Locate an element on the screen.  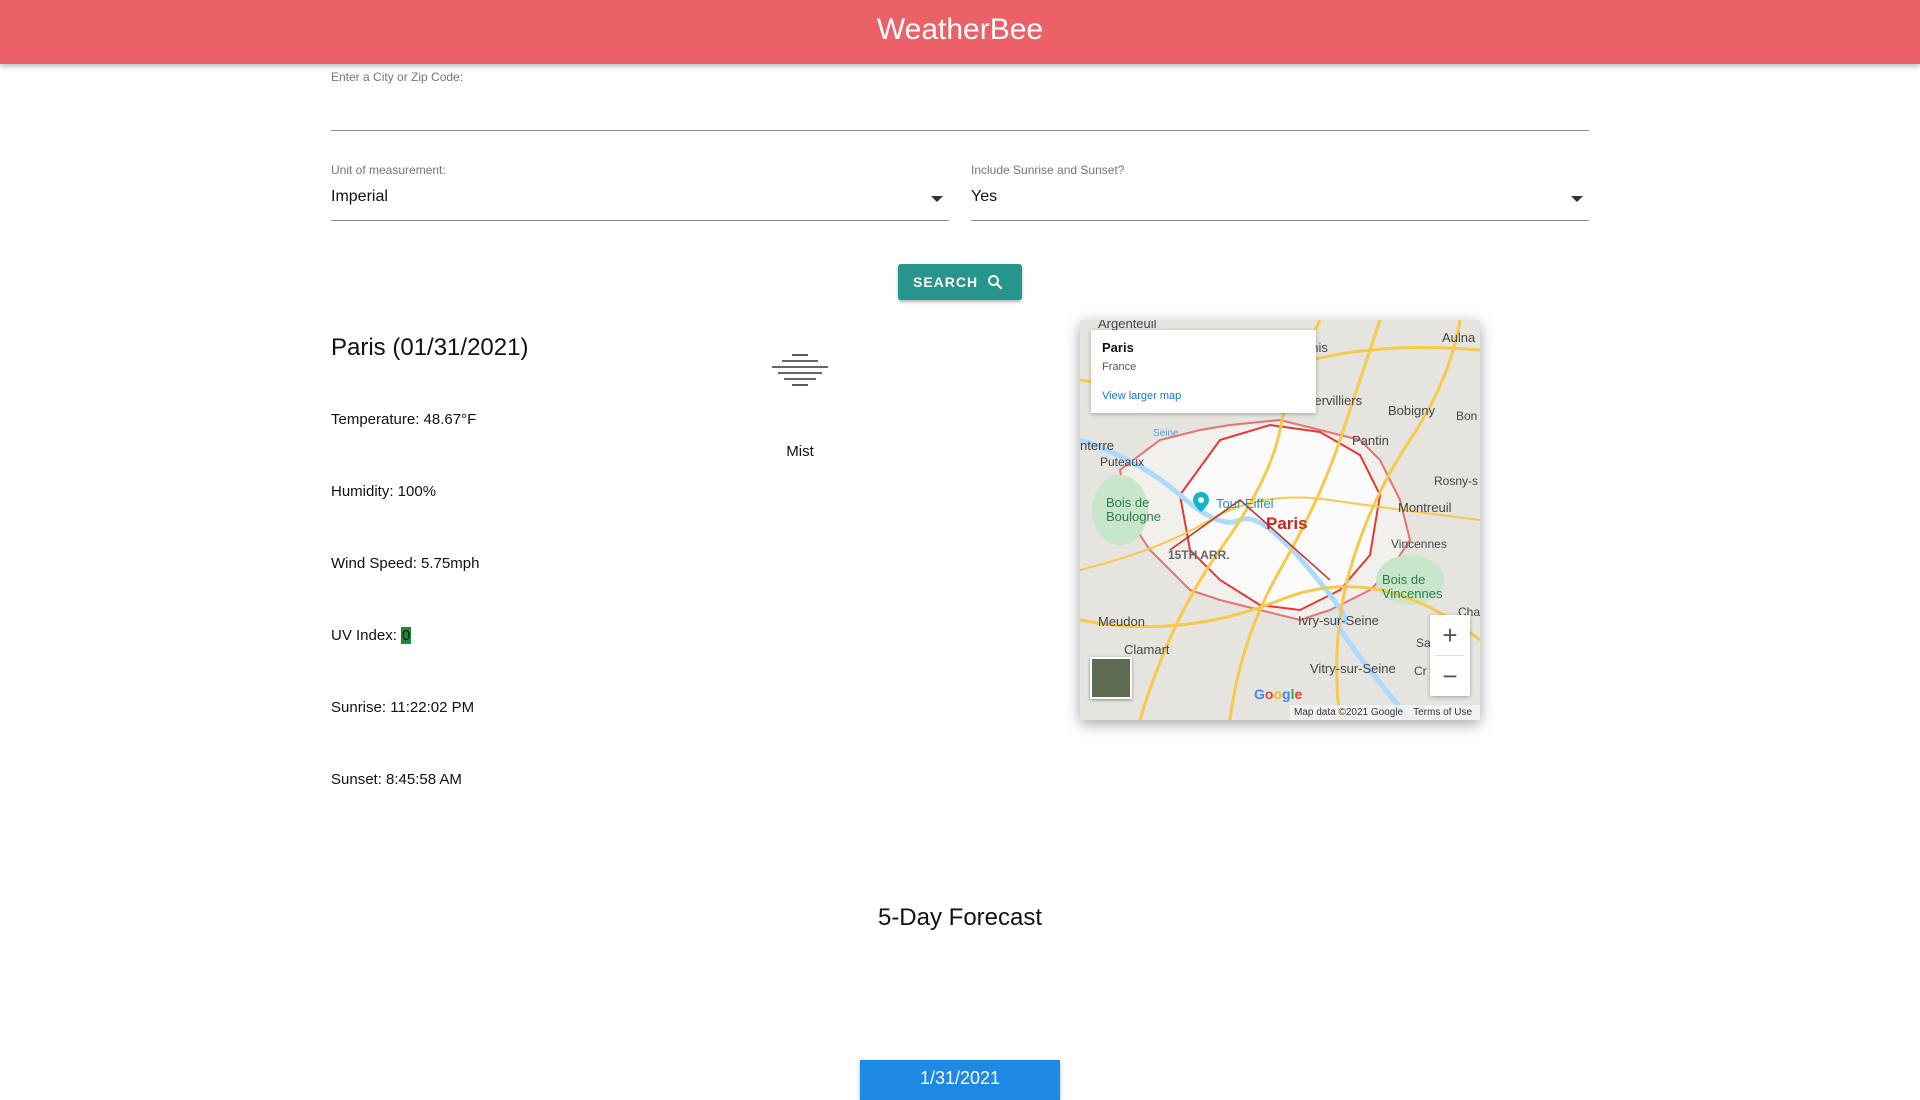
app-title: WeatherBee is located at coordinates (960, 29).